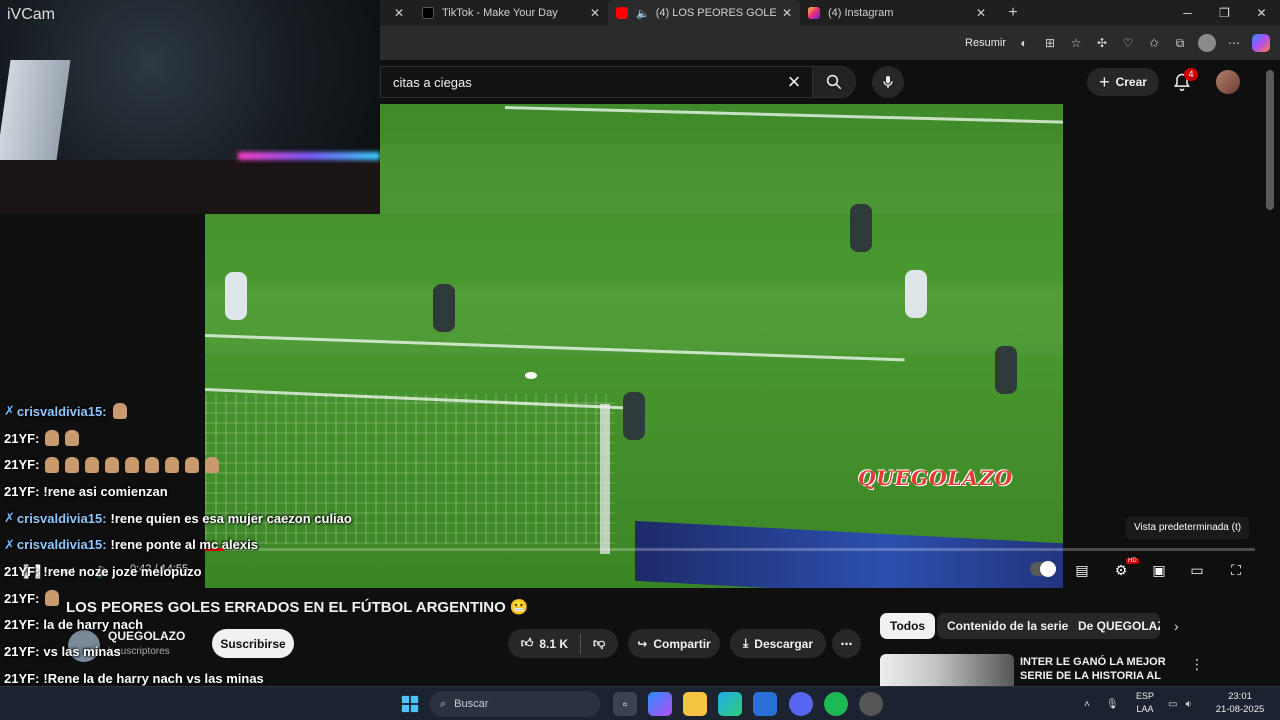 This screenshot has height=720, width=1280. Describe the element at coordinates (1188, 528) in the screenshot. I see `player-tooltip: Vista predeterminada (t)` at that location.